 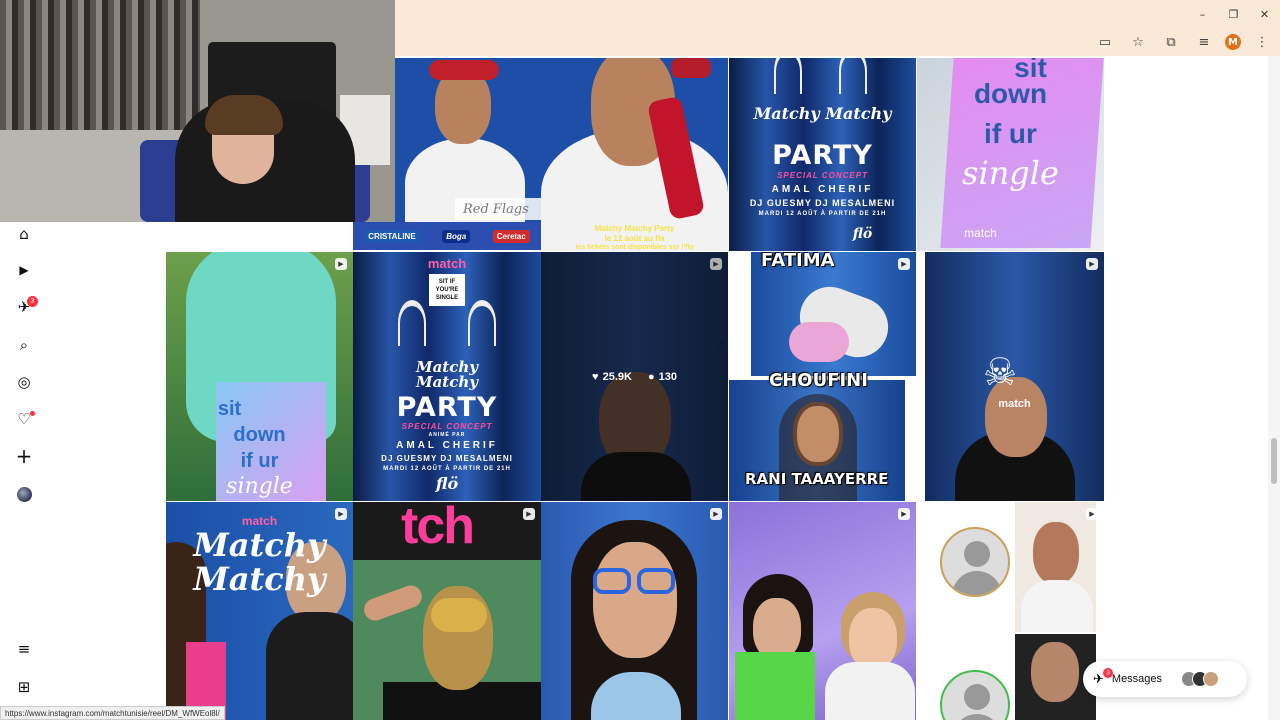 What do you see at coordinates (24, 382) in the screenshot?
I see `explore-icon: ◎` at bounding box center [24, 382].